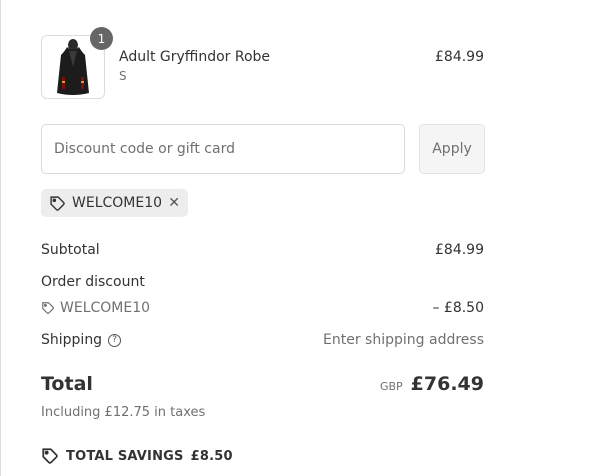 Image resolution: width=615 pixels, height=476 pixels. I want to click on order-discount-label: Order discount, so click(93, 282).